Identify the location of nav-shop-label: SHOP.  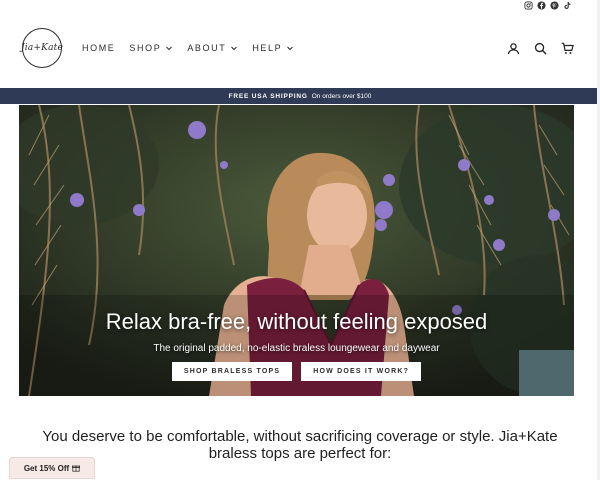
(145, 48).